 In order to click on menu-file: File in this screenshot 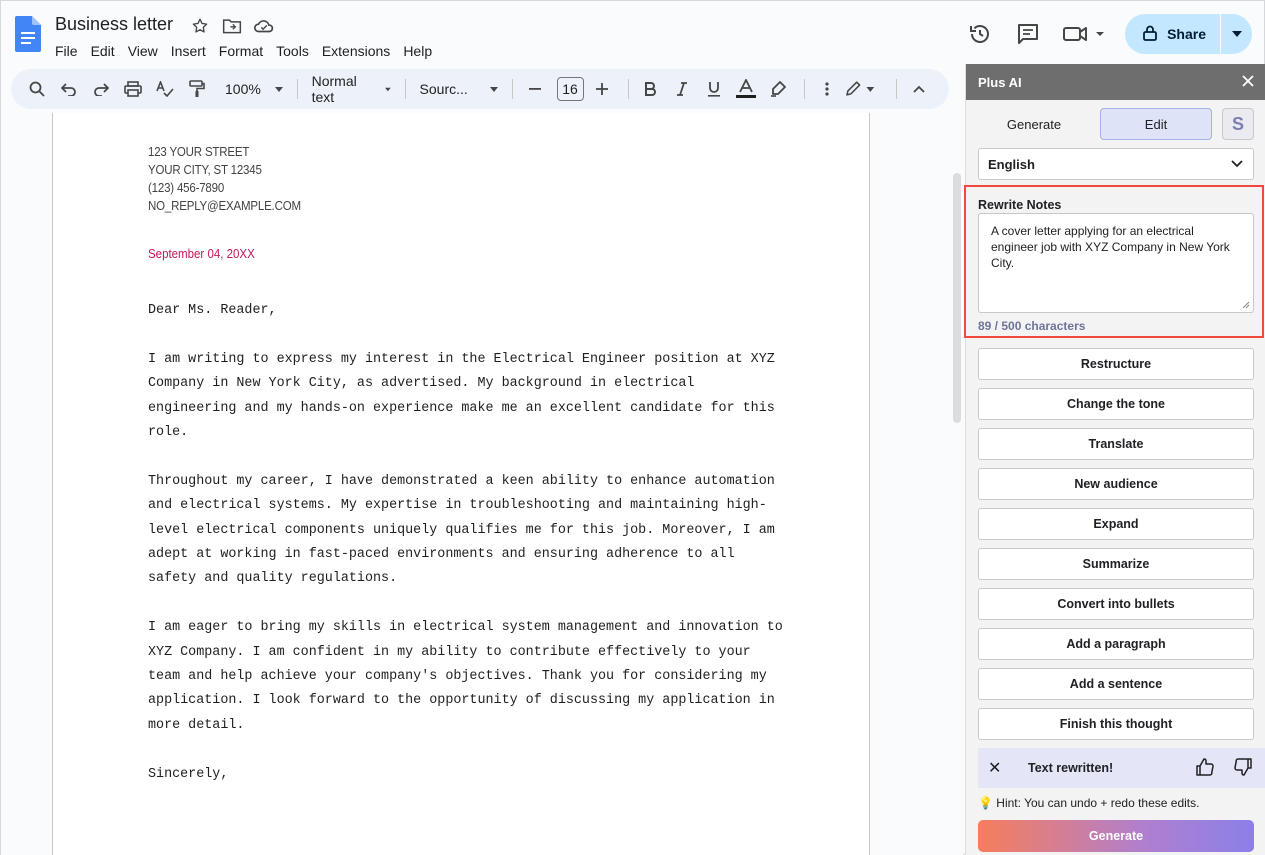, I will do `click(69, 51)`.